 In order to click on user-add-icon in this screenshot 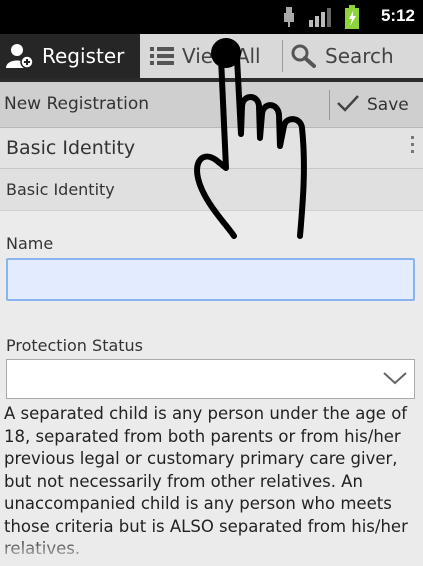, I will do `click(20, 56)`.